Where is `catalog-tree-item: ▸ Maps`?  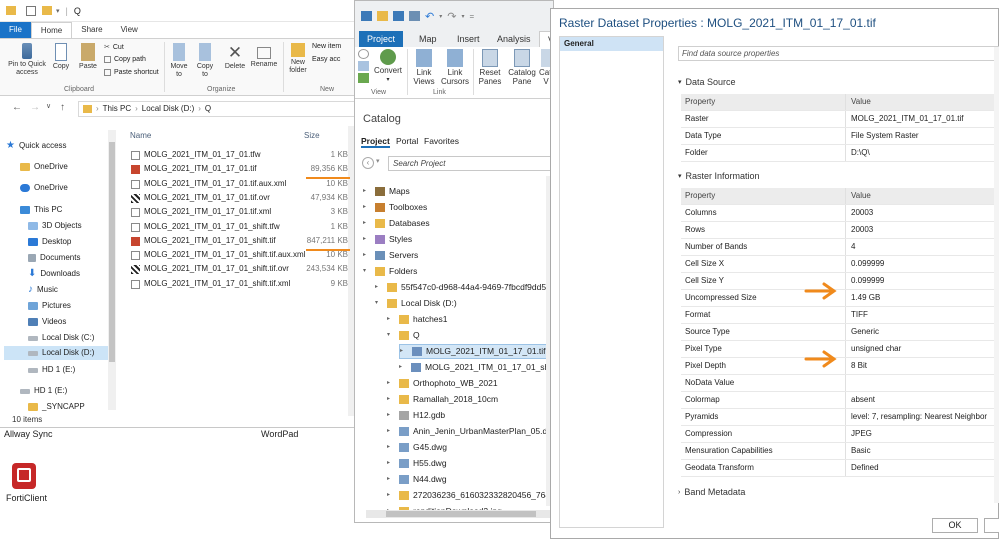 catalog-tree-item: ▸ Maps is located at coordinates (386, 191).